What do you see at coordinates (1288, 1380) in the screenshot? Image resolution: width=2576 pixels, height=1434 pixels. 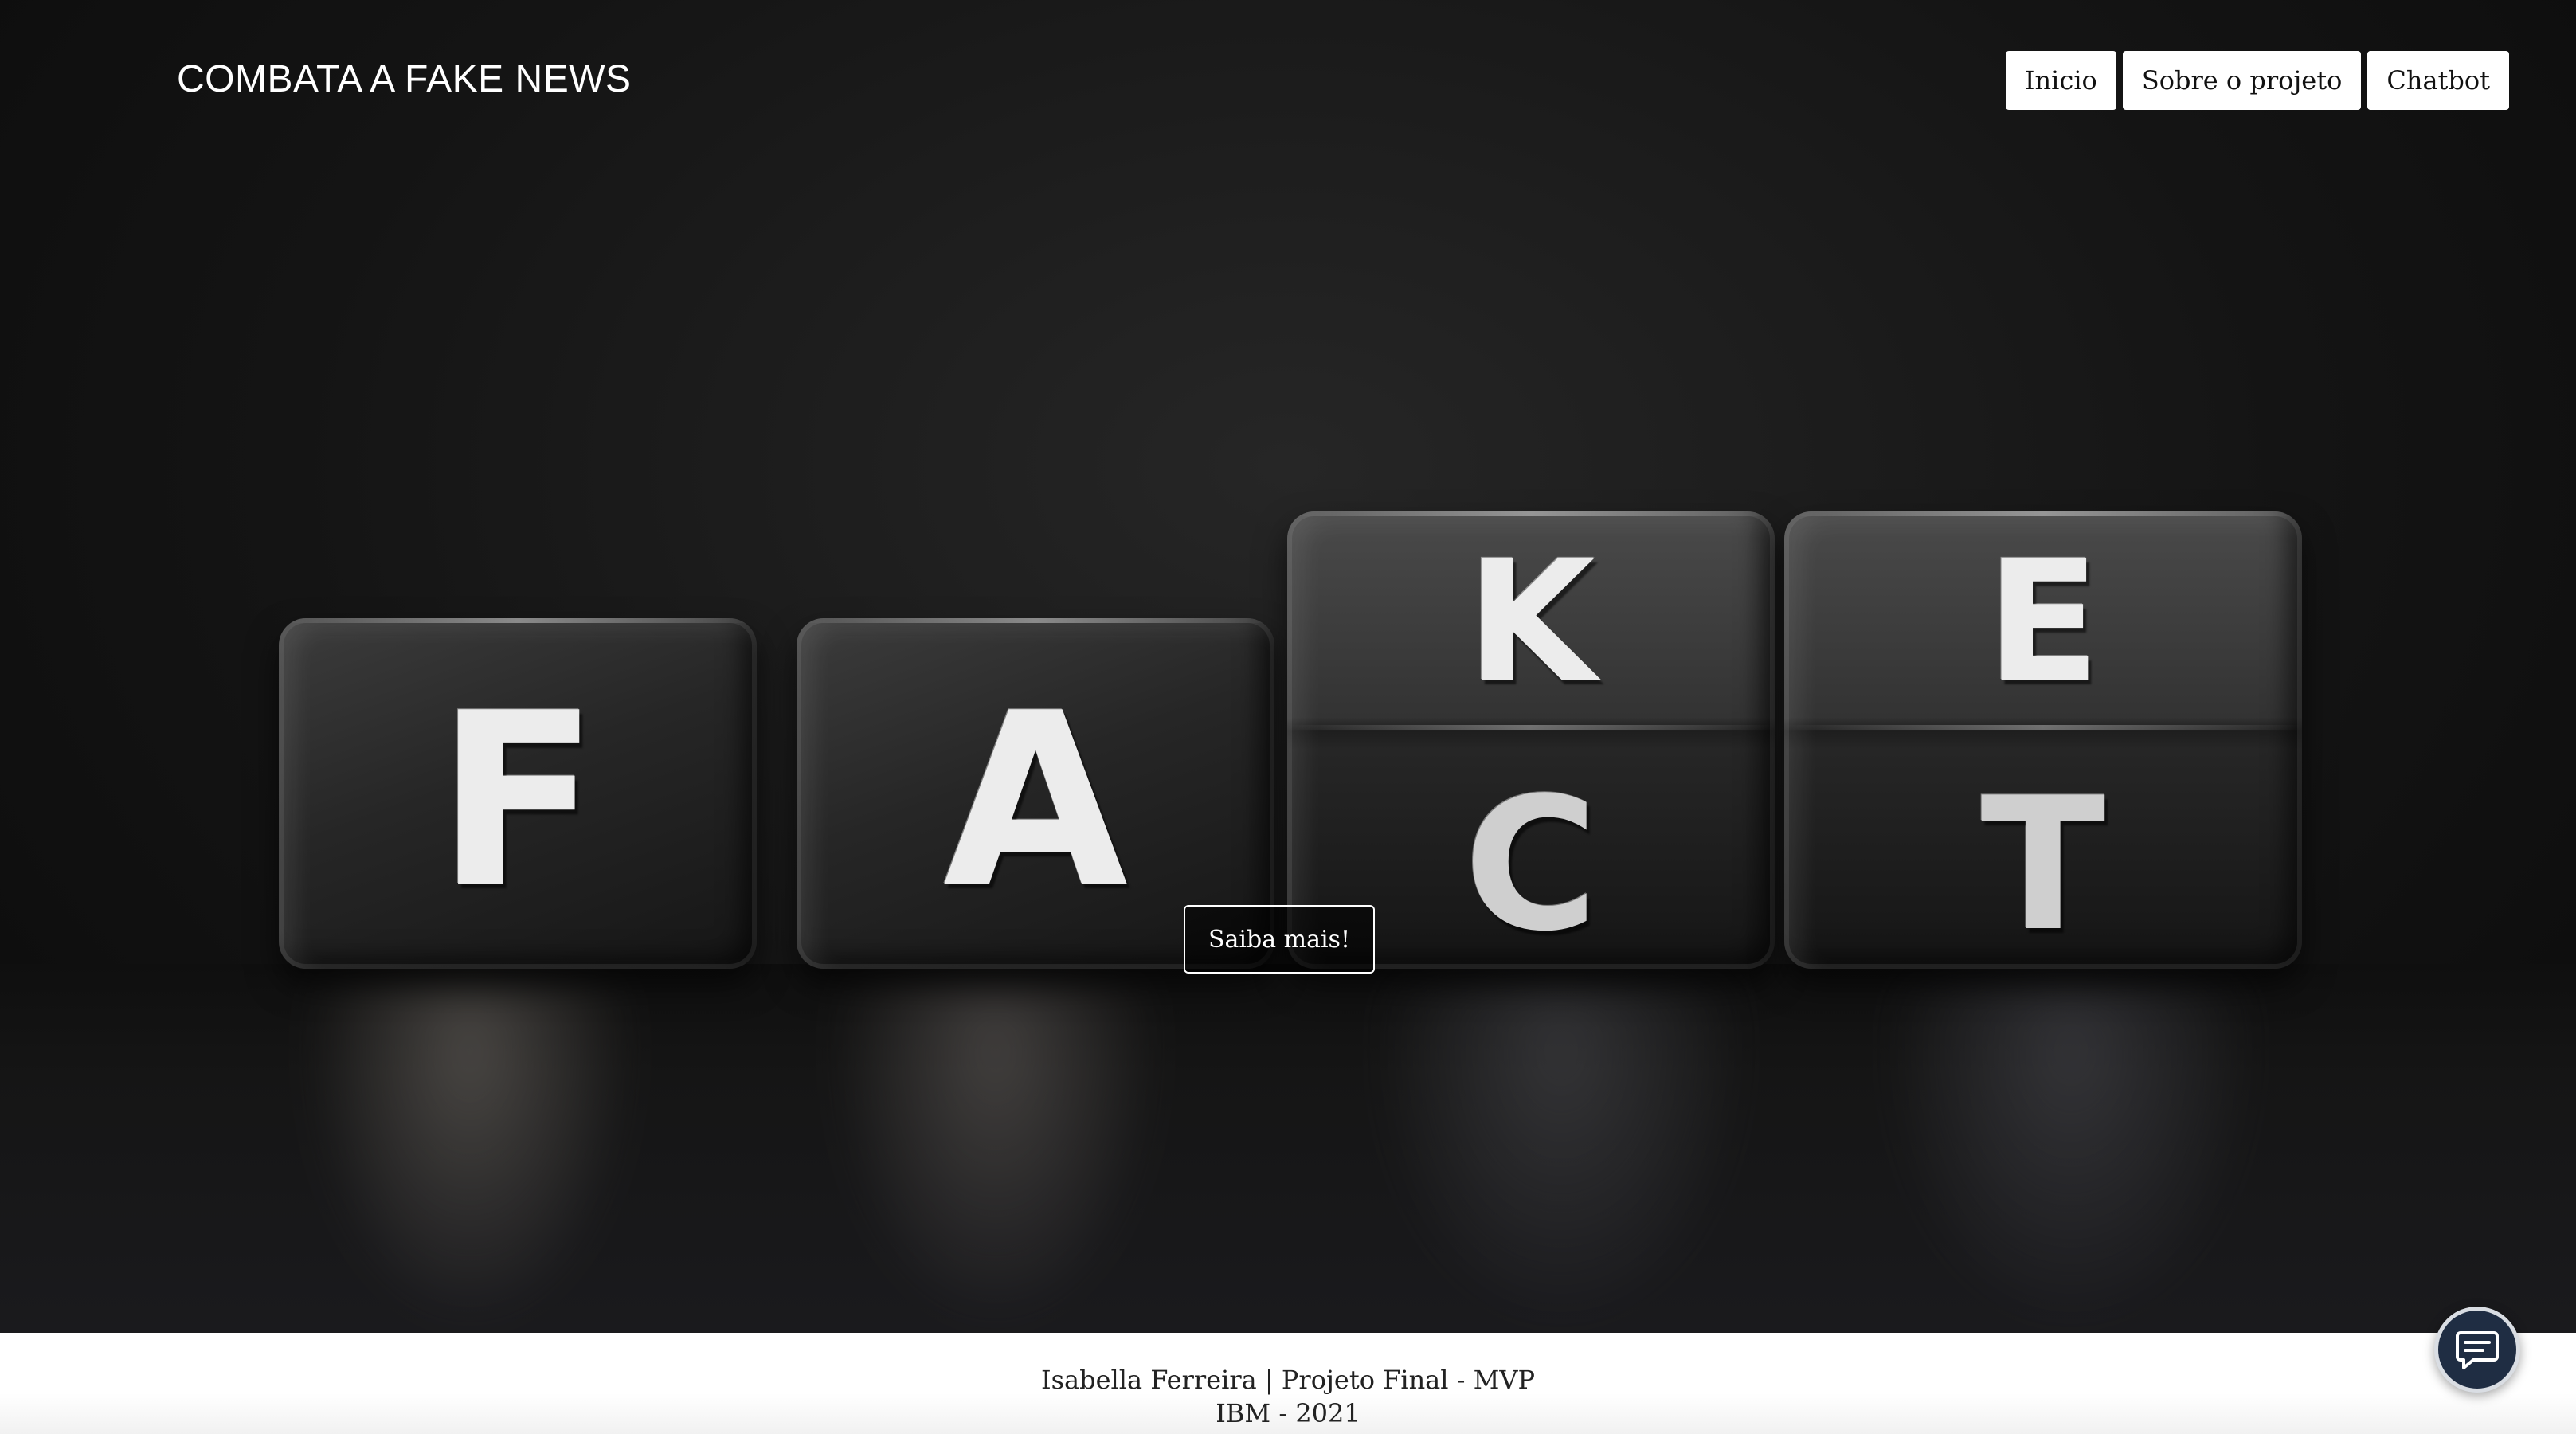 I see `footer-credit: Isabella Ferreira | Projeto Final - MVP` at bounding box center [1288, 1380].